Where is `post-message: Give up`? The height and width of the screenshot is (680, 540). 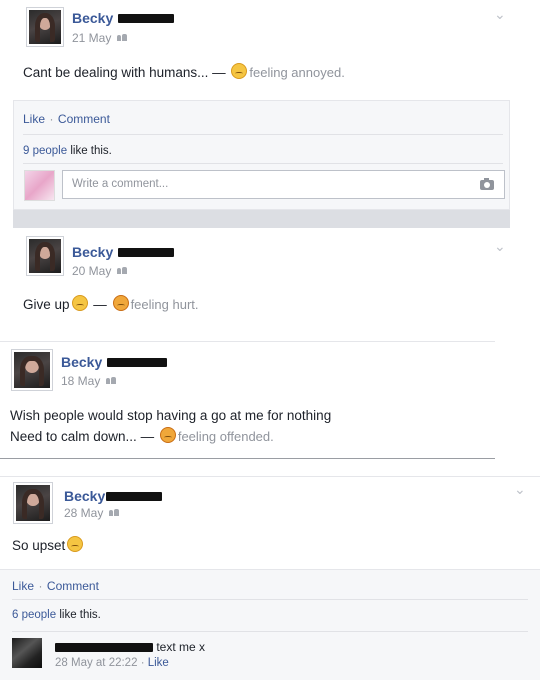 post-message: Give up is located at coordinates (46, 304).